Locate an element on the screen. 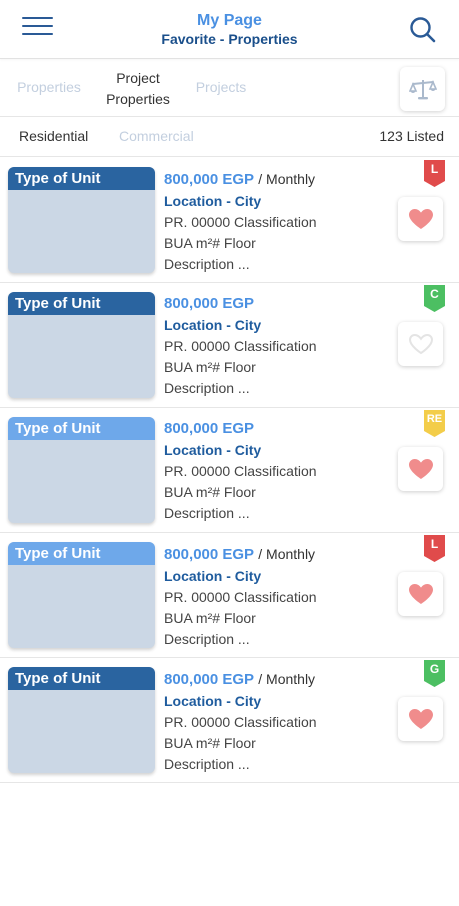 The width and height of the screenshot is (459, 906). badge-label: C is located at coordinates (434, 294).